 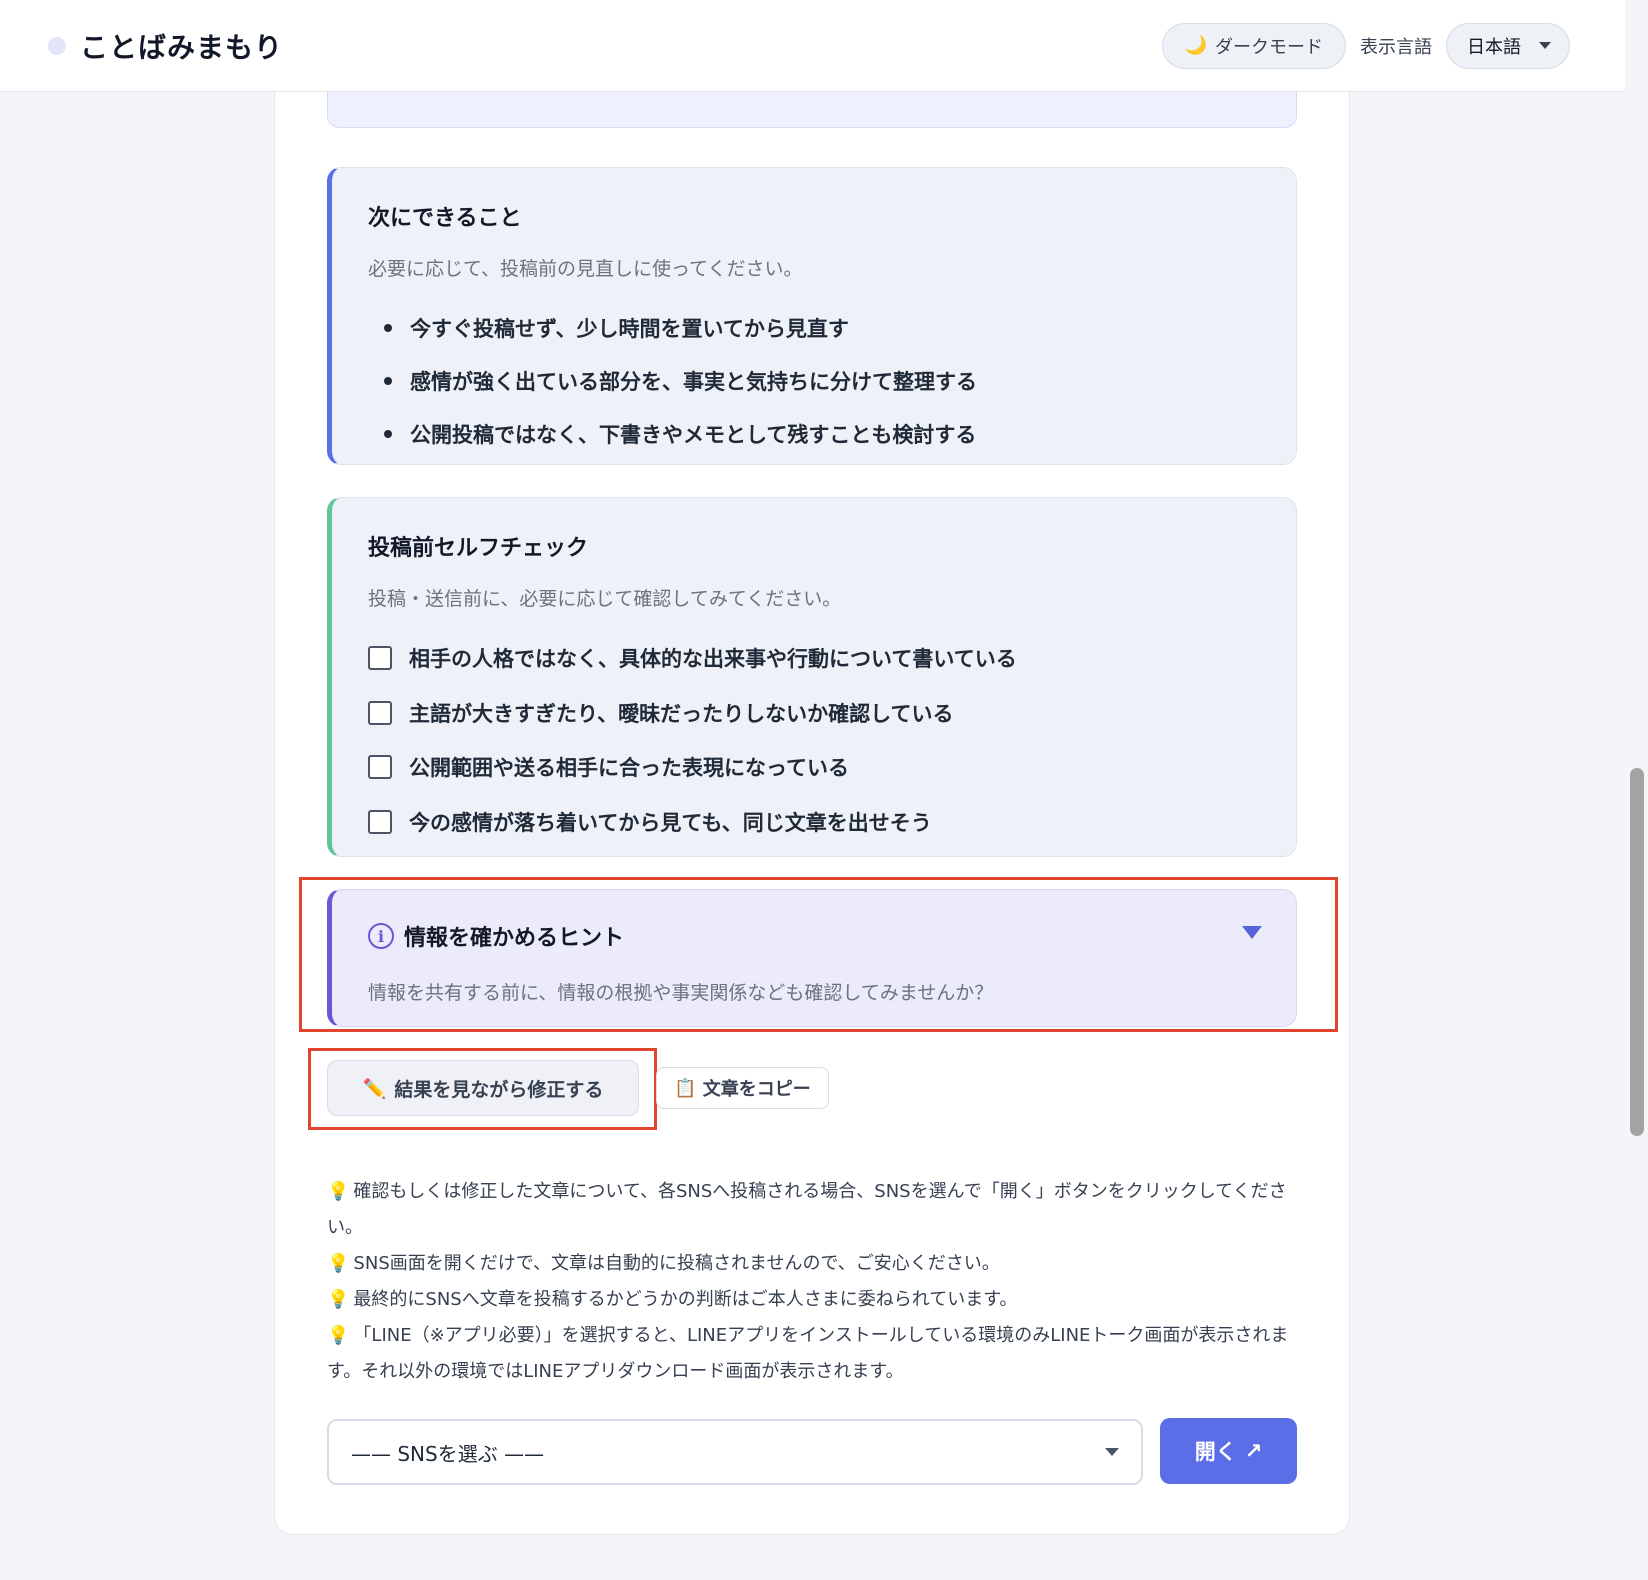 What do you see at coordinates (814, 822) in the screenshot?
I see `check-item: 今の感情が落ち着いてから見ても、同じ文章を出せそう` at bounding box center [814, 822].